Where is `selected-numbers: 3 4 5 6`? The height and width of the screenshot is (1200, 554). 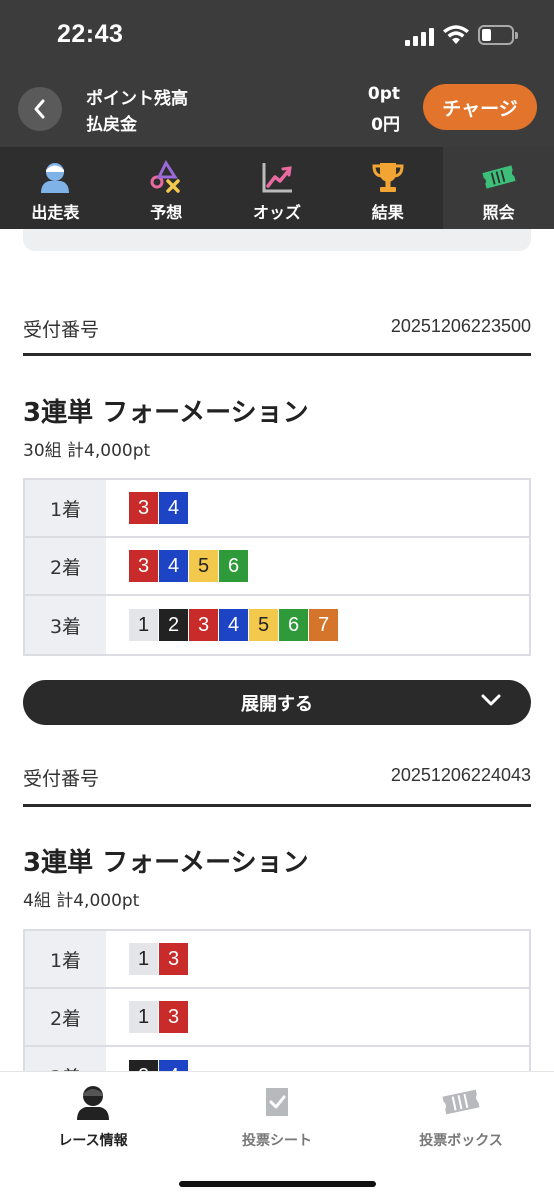 selected-numbers: 3 4 5 6 is located at coordinates (317, 566).